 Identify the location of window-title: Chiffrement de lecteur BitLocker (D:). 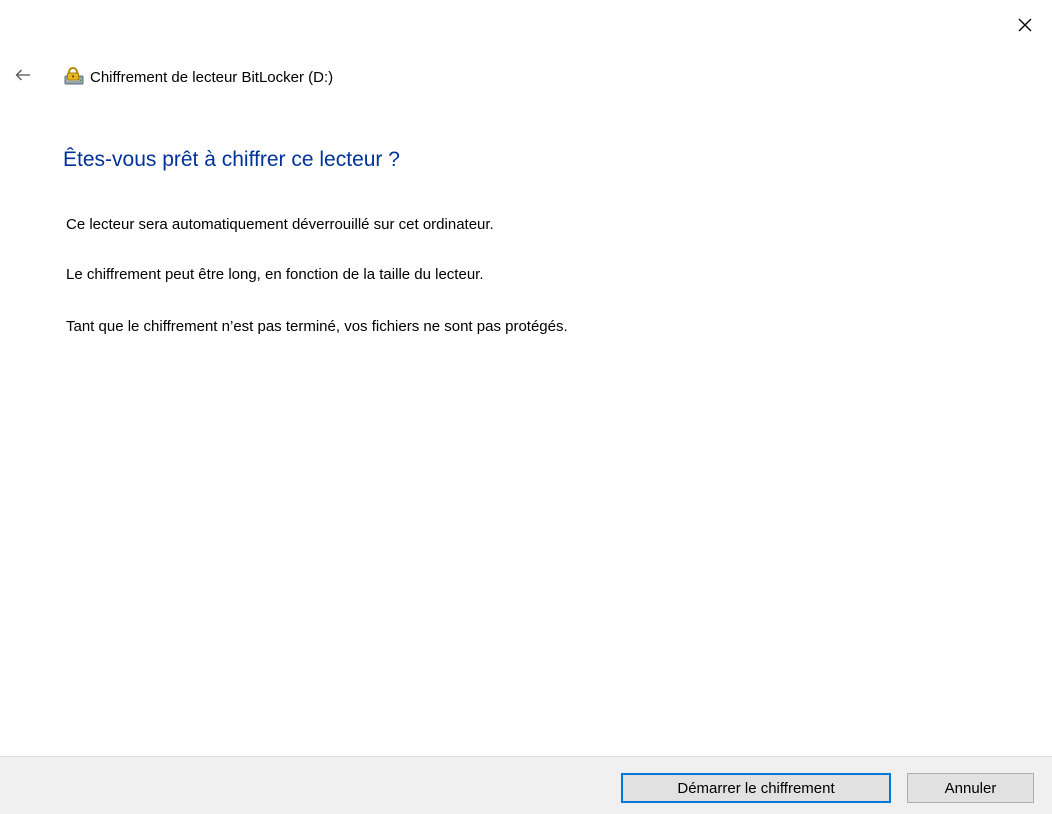
(212, 77).